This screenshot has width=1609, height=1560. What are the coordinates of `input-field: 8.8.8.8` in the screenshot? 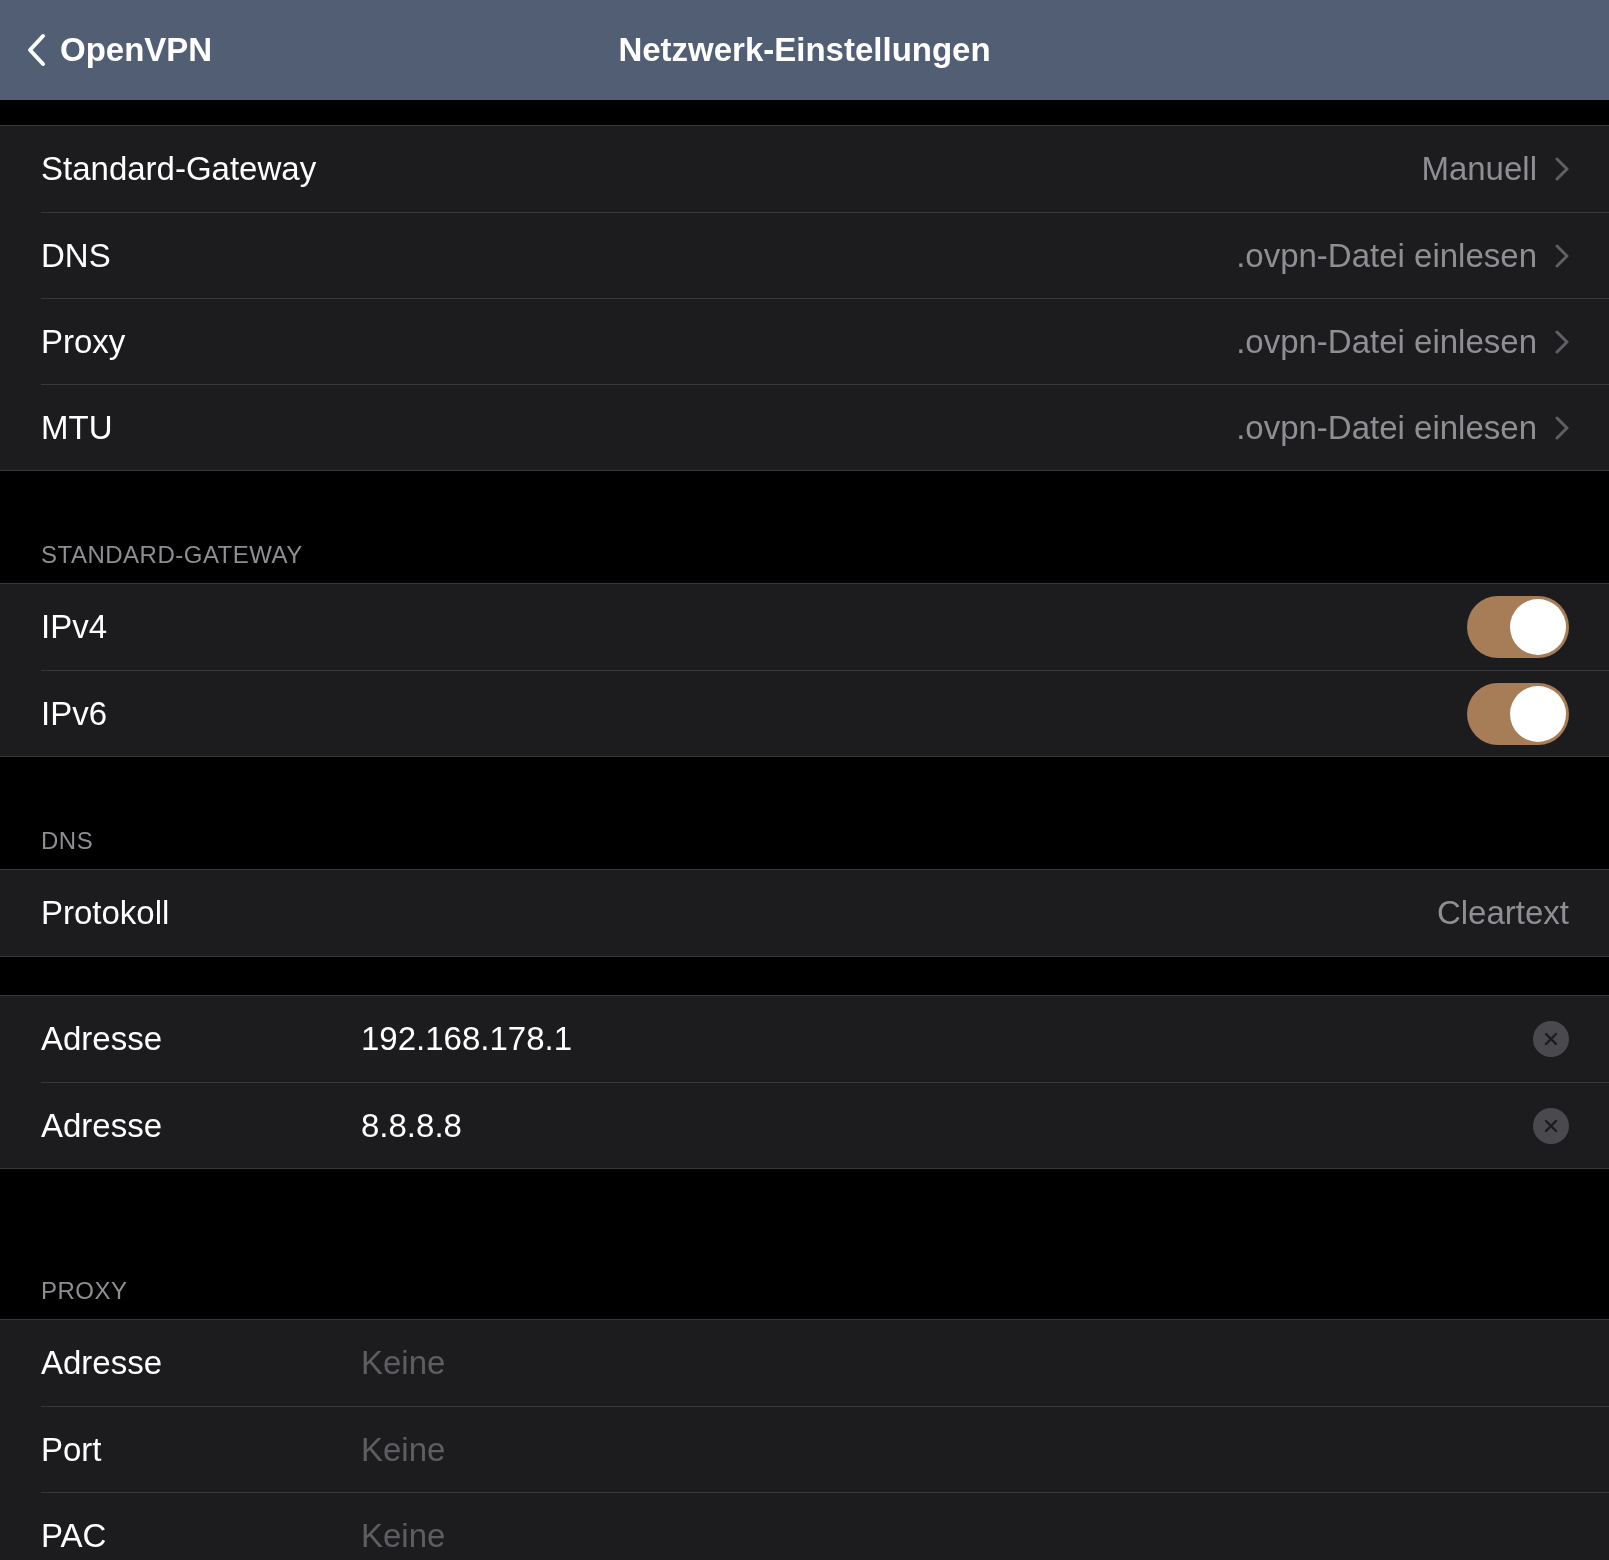 It's located at (947, 1125).